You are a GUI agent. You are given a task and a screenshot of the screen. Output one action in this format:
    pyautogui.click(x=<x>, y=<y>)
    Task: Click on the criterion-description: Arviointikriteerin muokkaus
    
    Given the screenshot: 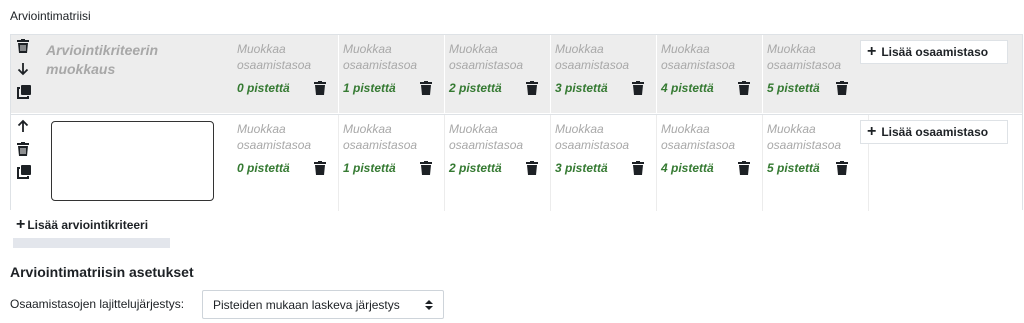 What is the action you would take?
    pyautogui.click(x=131, y=60)
    